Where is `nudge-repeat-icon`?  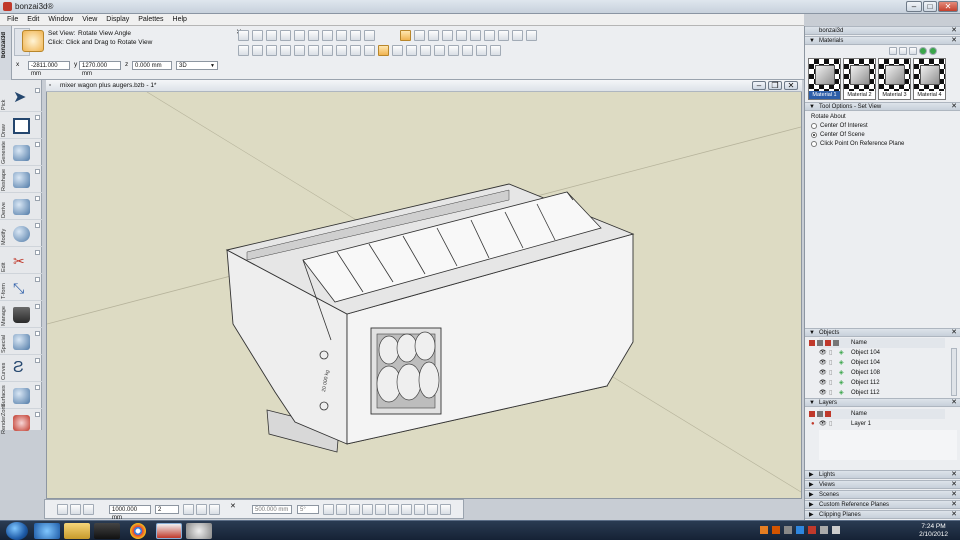
nudge-repeat-icon is located at coordinates (88, 509).